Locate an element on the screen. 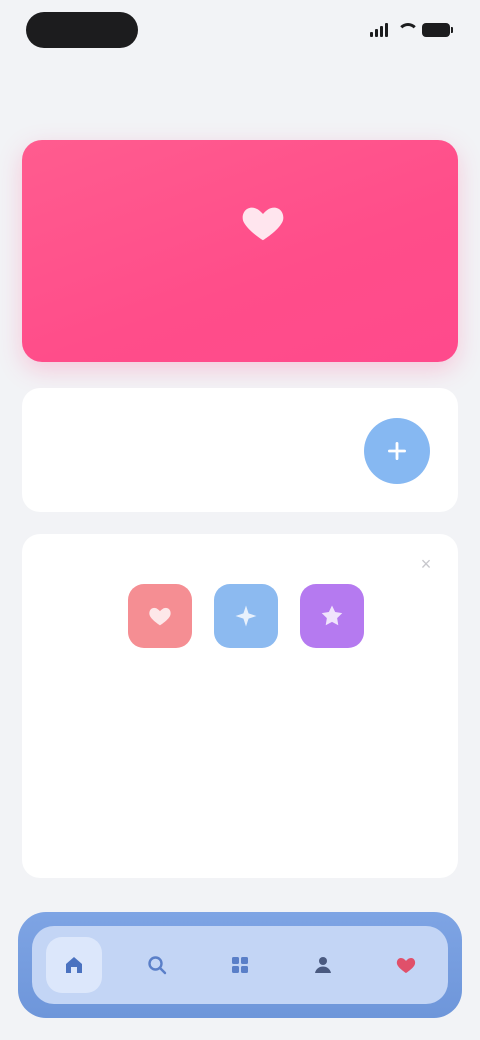 The width and height of the screenshot is (480, 1040). feature-icons is located at coordinates (246, 616).